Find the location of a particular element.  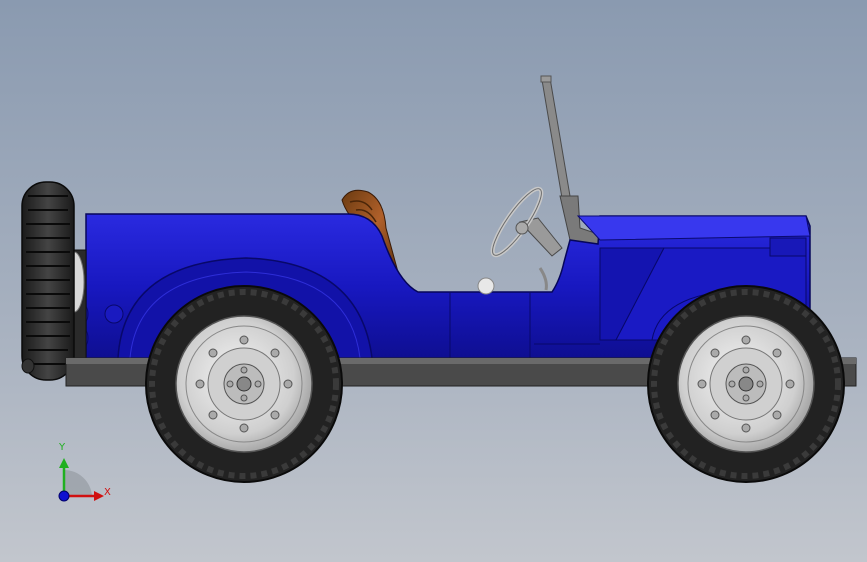

z-axis-dot is located at coordinates (64, 496).